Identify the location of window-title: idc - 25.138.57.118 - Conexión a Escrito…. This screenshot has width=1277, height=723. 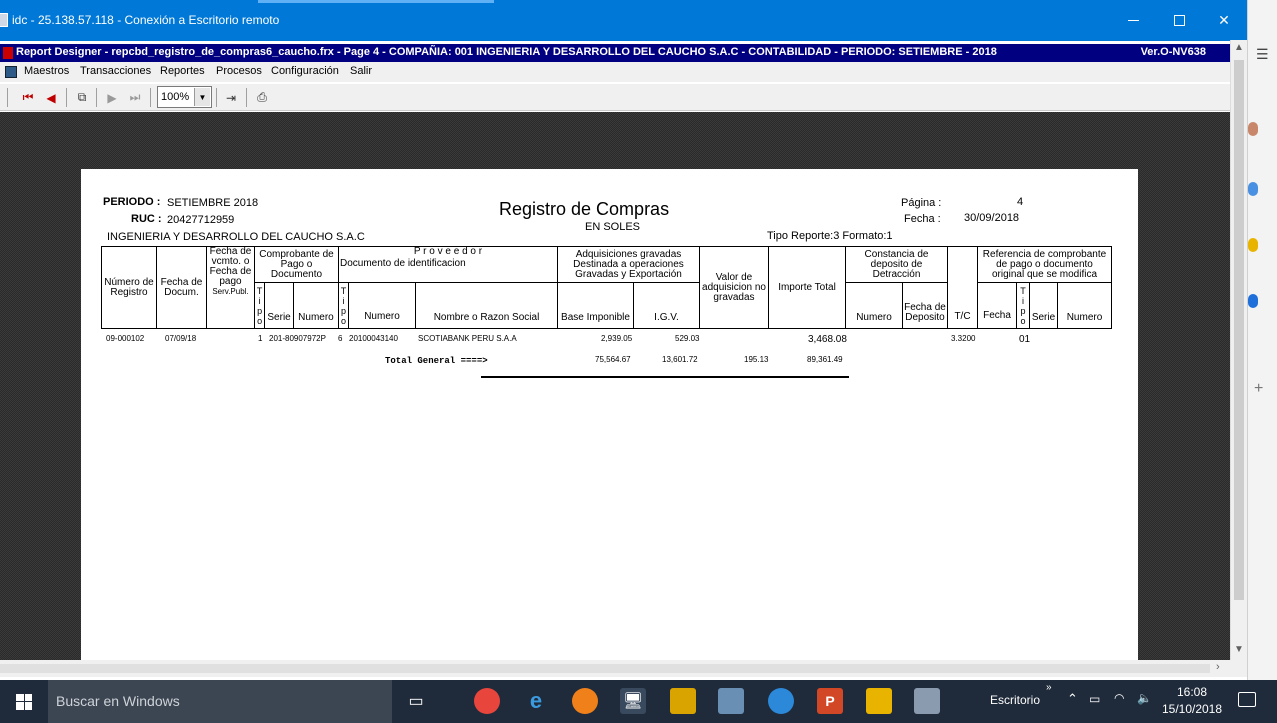
(146, 20).